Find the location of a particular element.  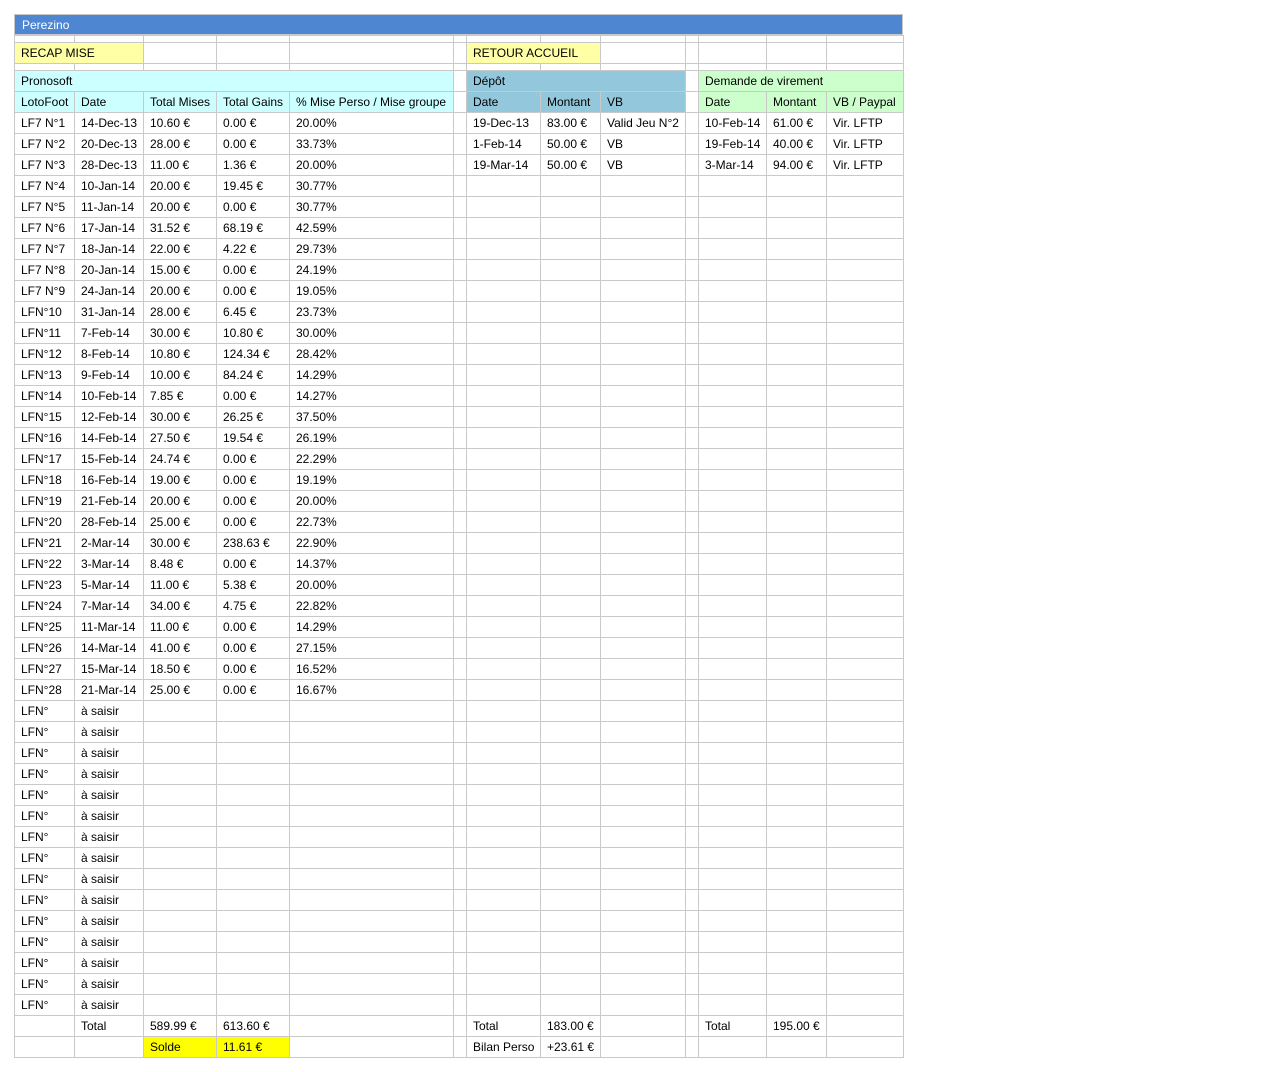

pronosoft-cell: 8-Feb-14 is located at coordinates (109, 354).